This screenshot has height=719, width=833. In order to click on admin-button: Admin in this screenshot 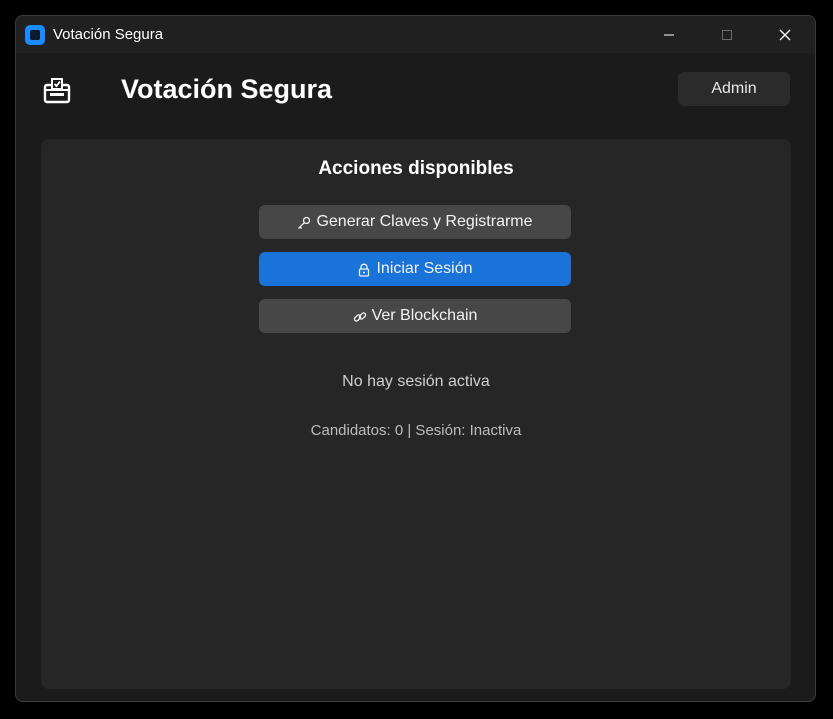, I will do `click(734, 89)`.